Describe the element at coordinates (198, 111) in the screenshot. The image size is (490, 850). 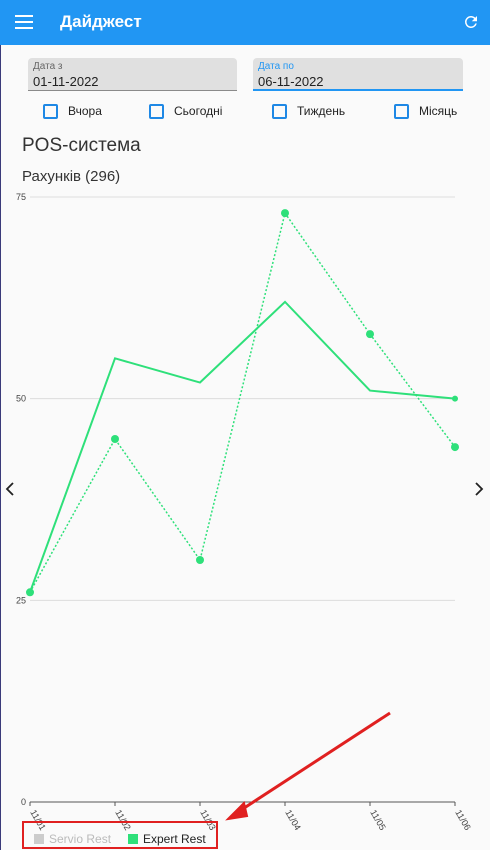
I see `checkbox-label: Сьогодні` at that location.